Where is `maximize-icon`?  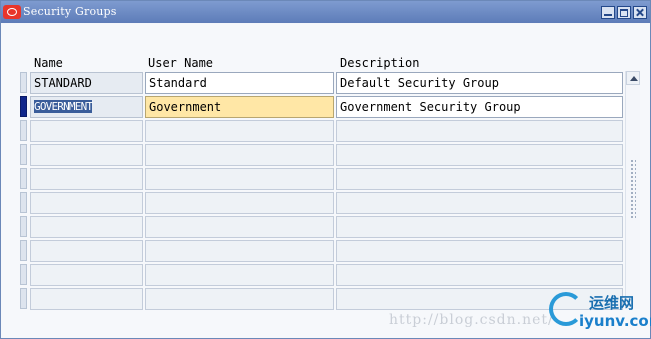 maximize-icon is located at coordinates (624, 12).